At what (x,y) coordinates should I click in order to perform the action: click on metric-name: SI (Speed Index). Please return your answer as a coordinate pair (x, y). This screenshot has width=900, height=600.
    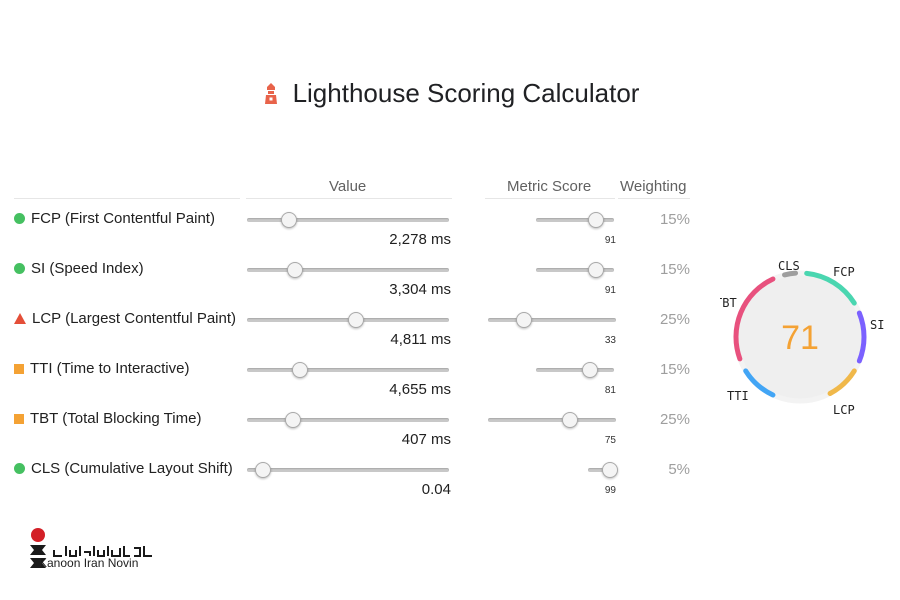
    Looking at the image, I should click on (79, 268).